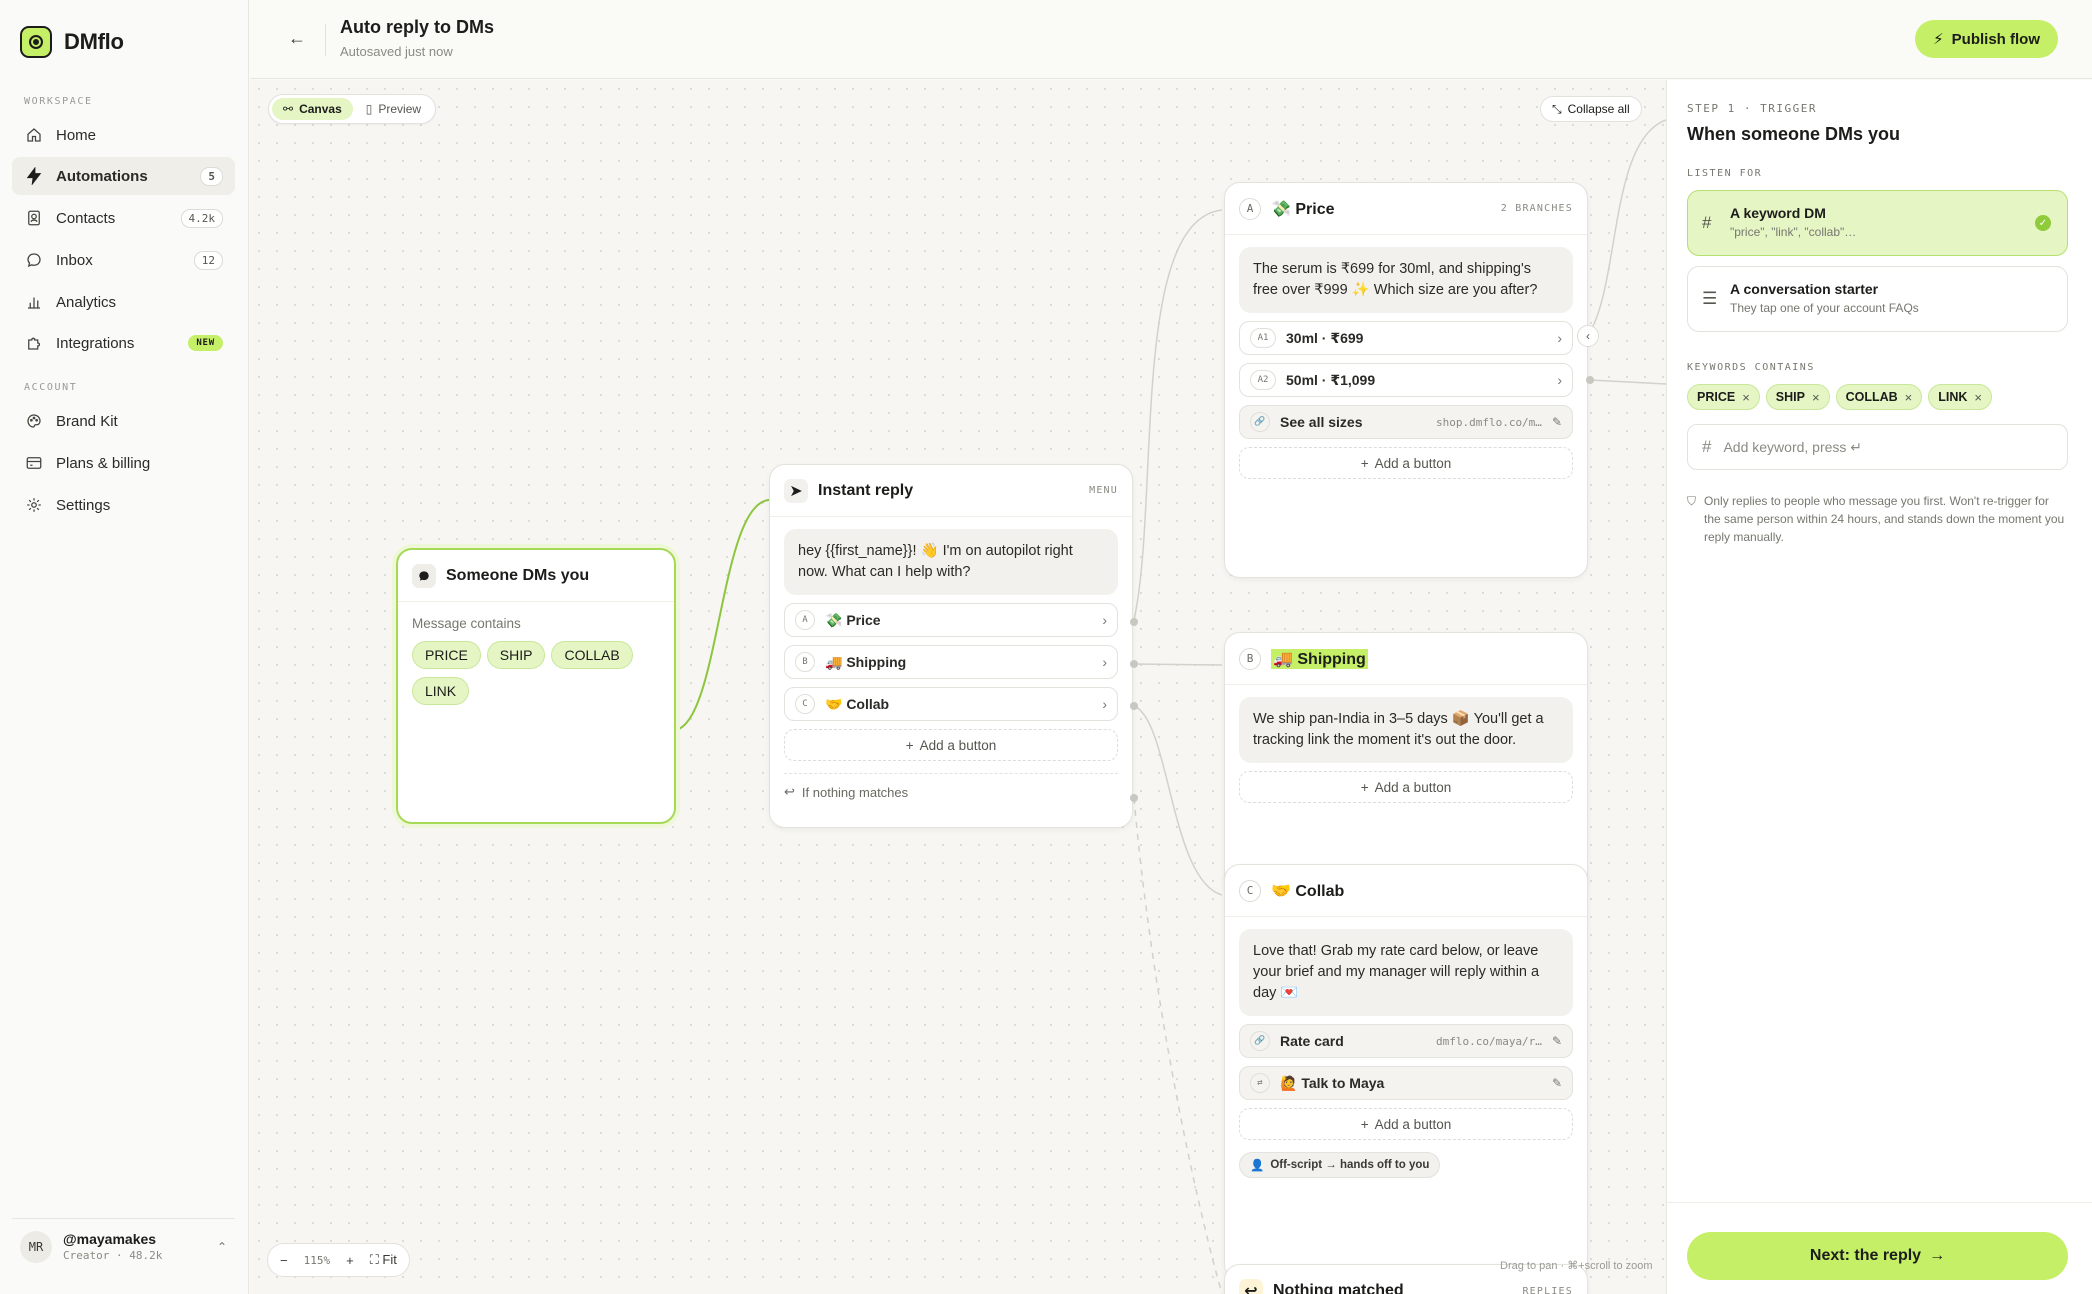  What do you see at coordinates (1303, 209) in the screenshot?
I see `node-title: 💸 Price` at bounding box center [1303, 209].